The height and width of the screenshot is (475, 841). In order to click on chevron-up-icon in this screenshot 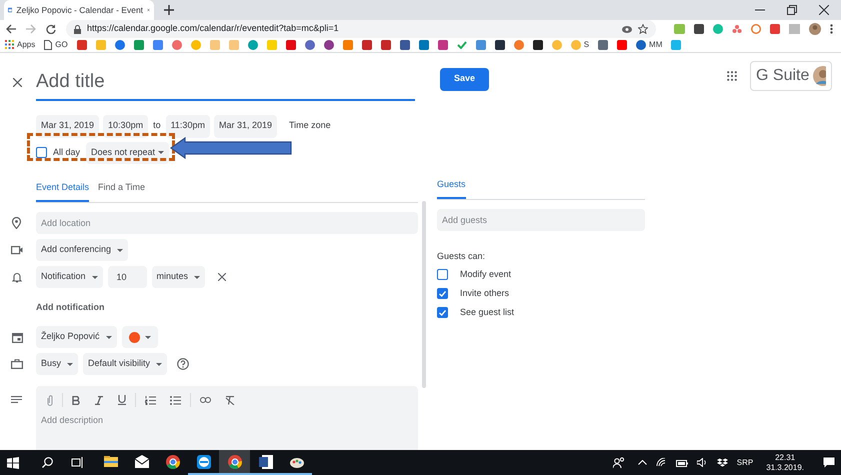, I will do `click(642, 462)`.